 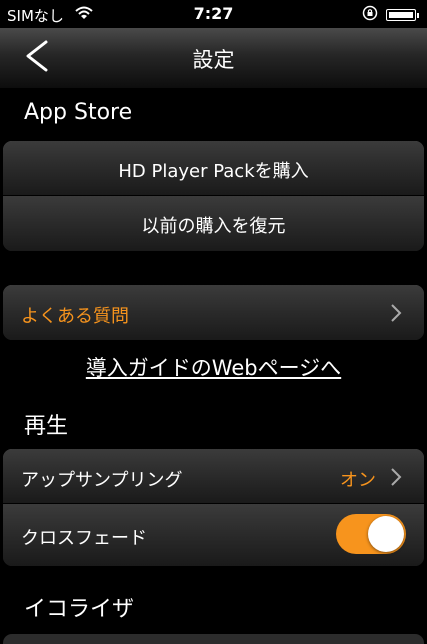 I want to click on equalizer-group-edge, so click(x=213, y=639).